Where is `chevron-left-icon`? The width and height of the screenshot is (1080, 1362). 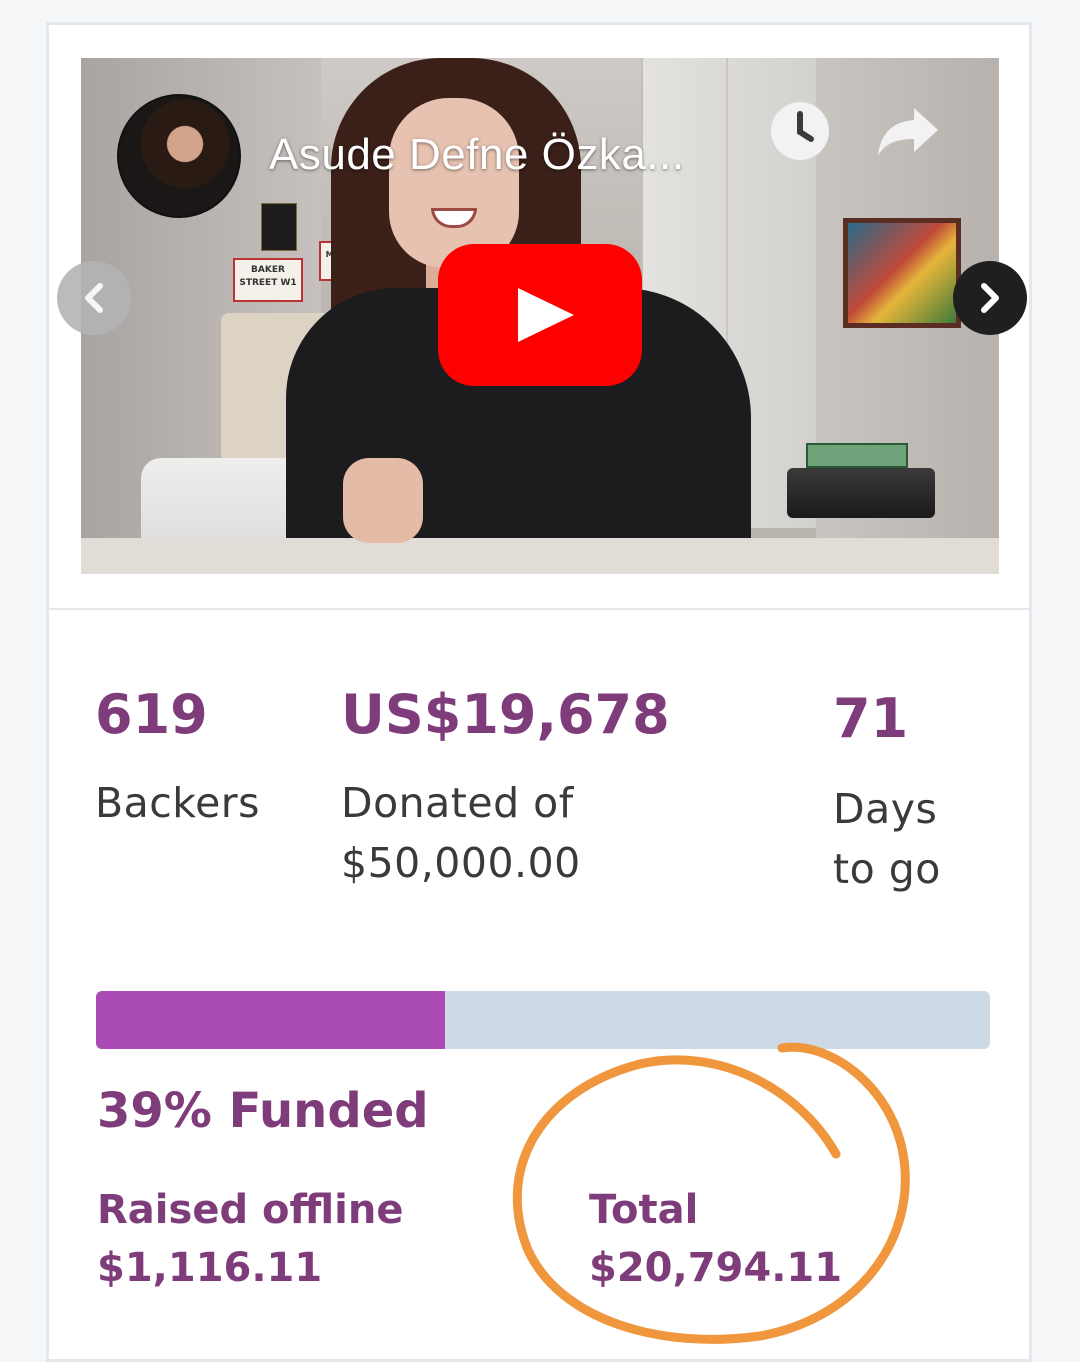
chevron-left-icon is located at coordinates (94, 298).